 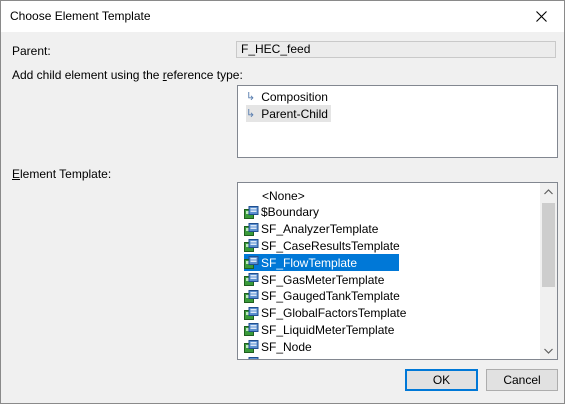 What do you see at coordinates (286, 346) in the screenshot?
I see `template-item-label: SF_Node` at bounding box center [286, 346].